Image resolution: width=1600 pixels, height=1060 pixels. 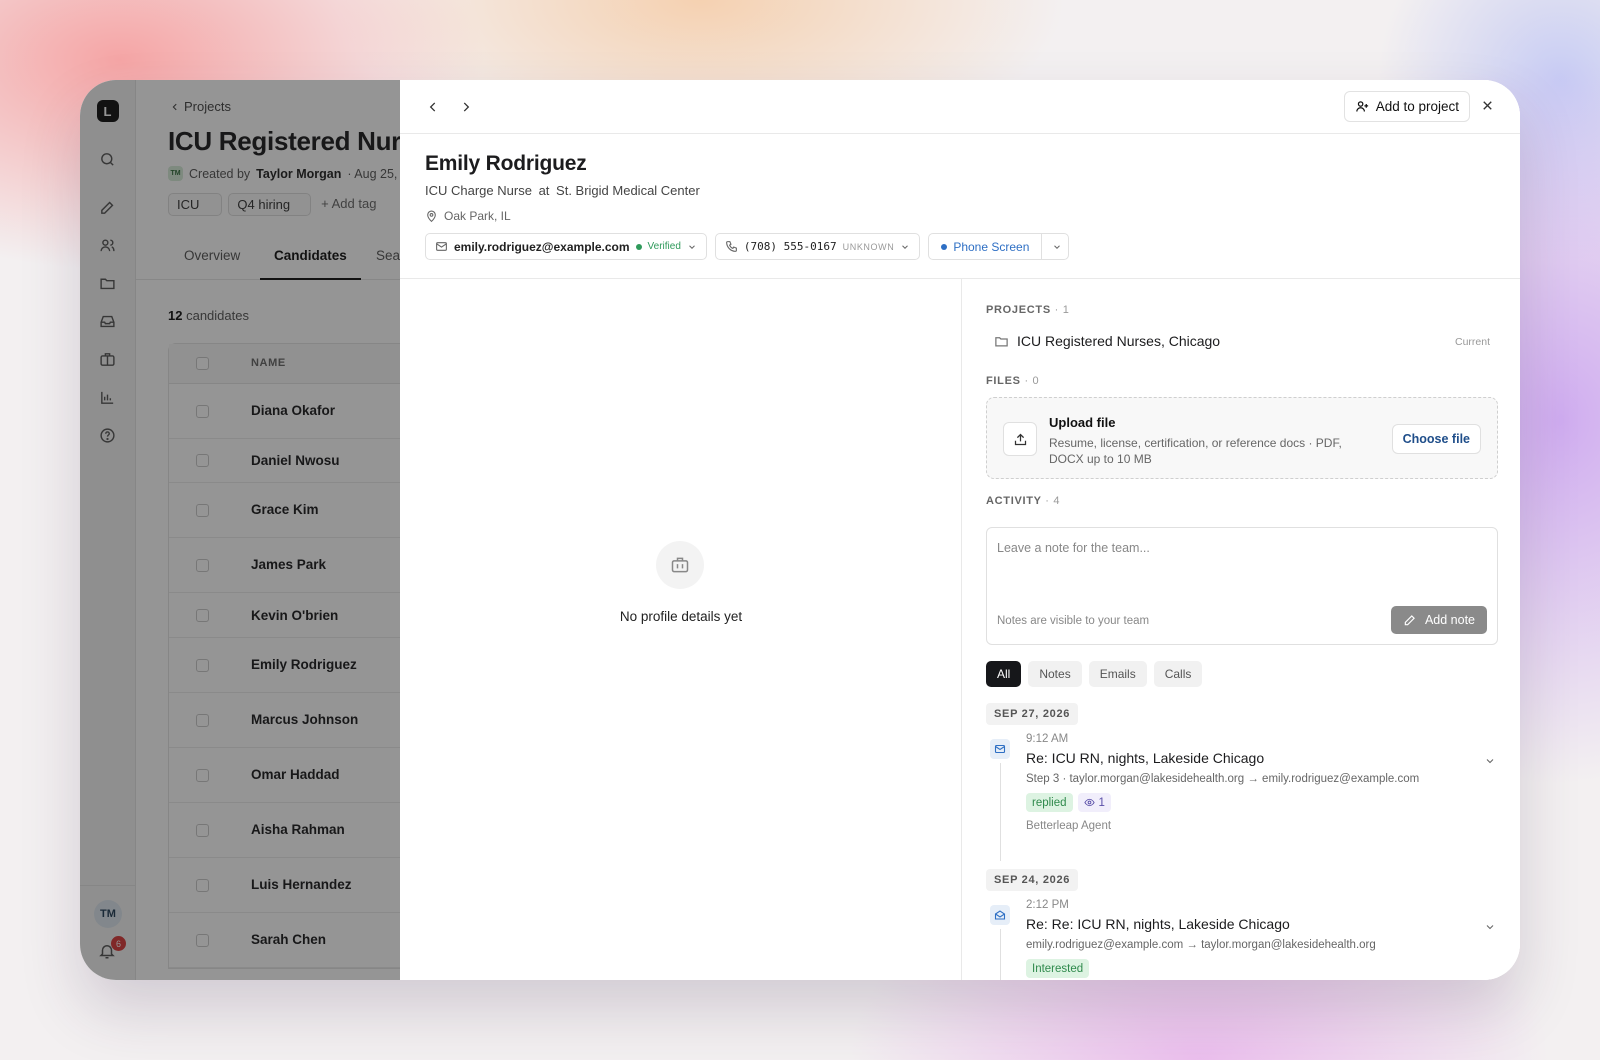 I want to click on email-address: emily.rodriguez@example.com, so click(x=542, y=246).